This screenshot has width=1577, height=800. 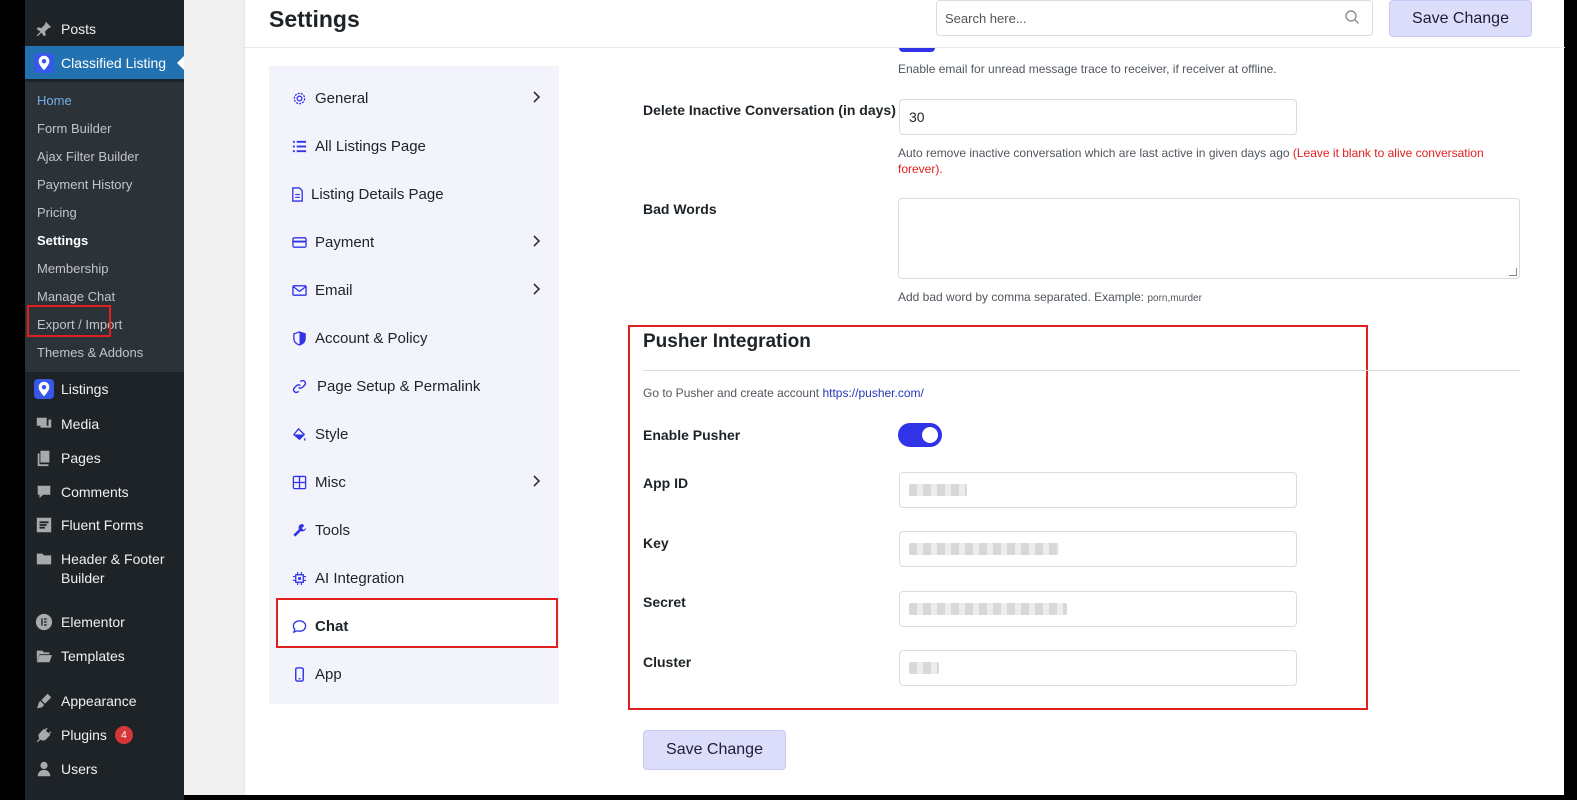 I want to click on pusher-link: https://pusher.com/, so click(x=872, y=393).